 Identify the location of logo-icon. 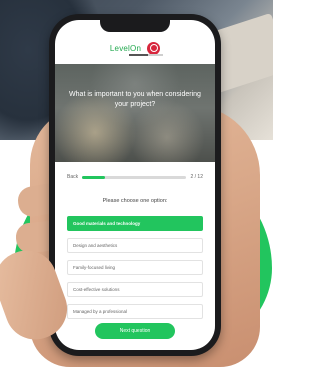
(154, 48).